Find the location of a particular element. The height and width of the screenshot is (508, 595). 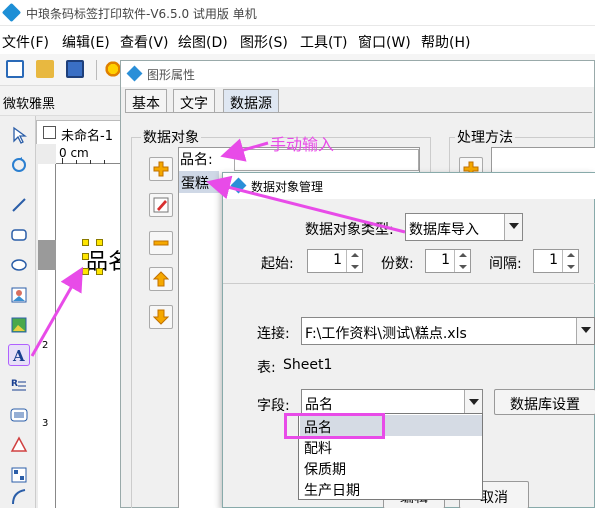

rich-text-tool-icon: R is located at coordinates (19, 385).